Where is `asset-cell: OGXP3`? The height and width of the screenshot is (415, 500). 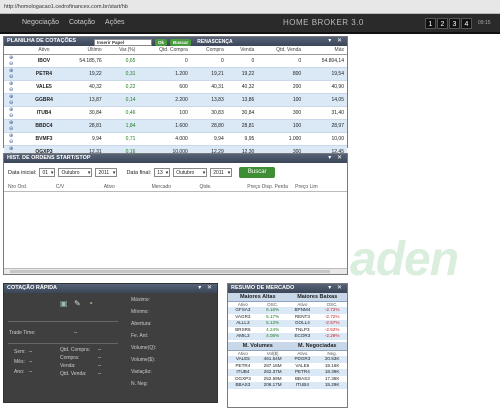 asset-cell: OGXP3 is located at coordinates (243, 379).